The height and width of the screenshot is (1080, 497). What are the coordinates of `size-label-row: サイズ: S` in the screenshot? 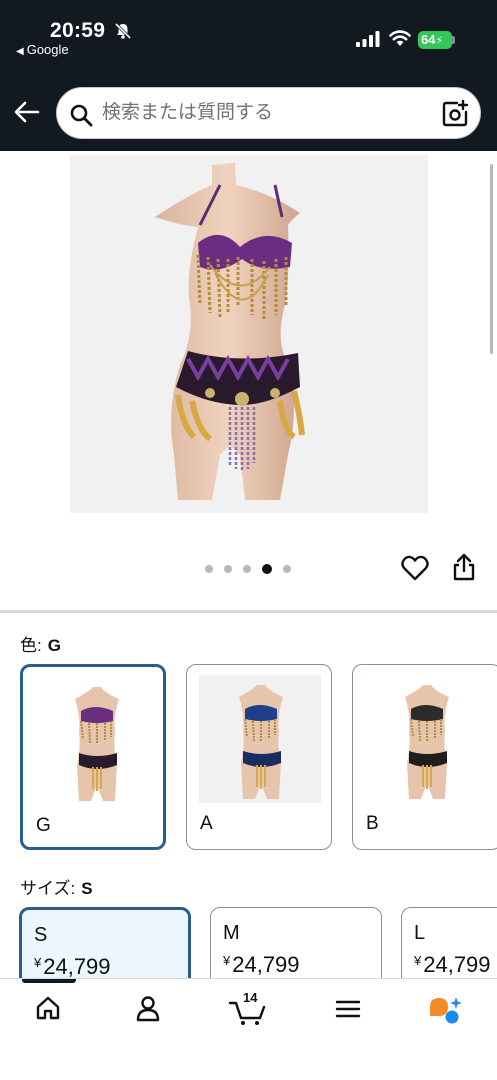 It's located at (56, 886).